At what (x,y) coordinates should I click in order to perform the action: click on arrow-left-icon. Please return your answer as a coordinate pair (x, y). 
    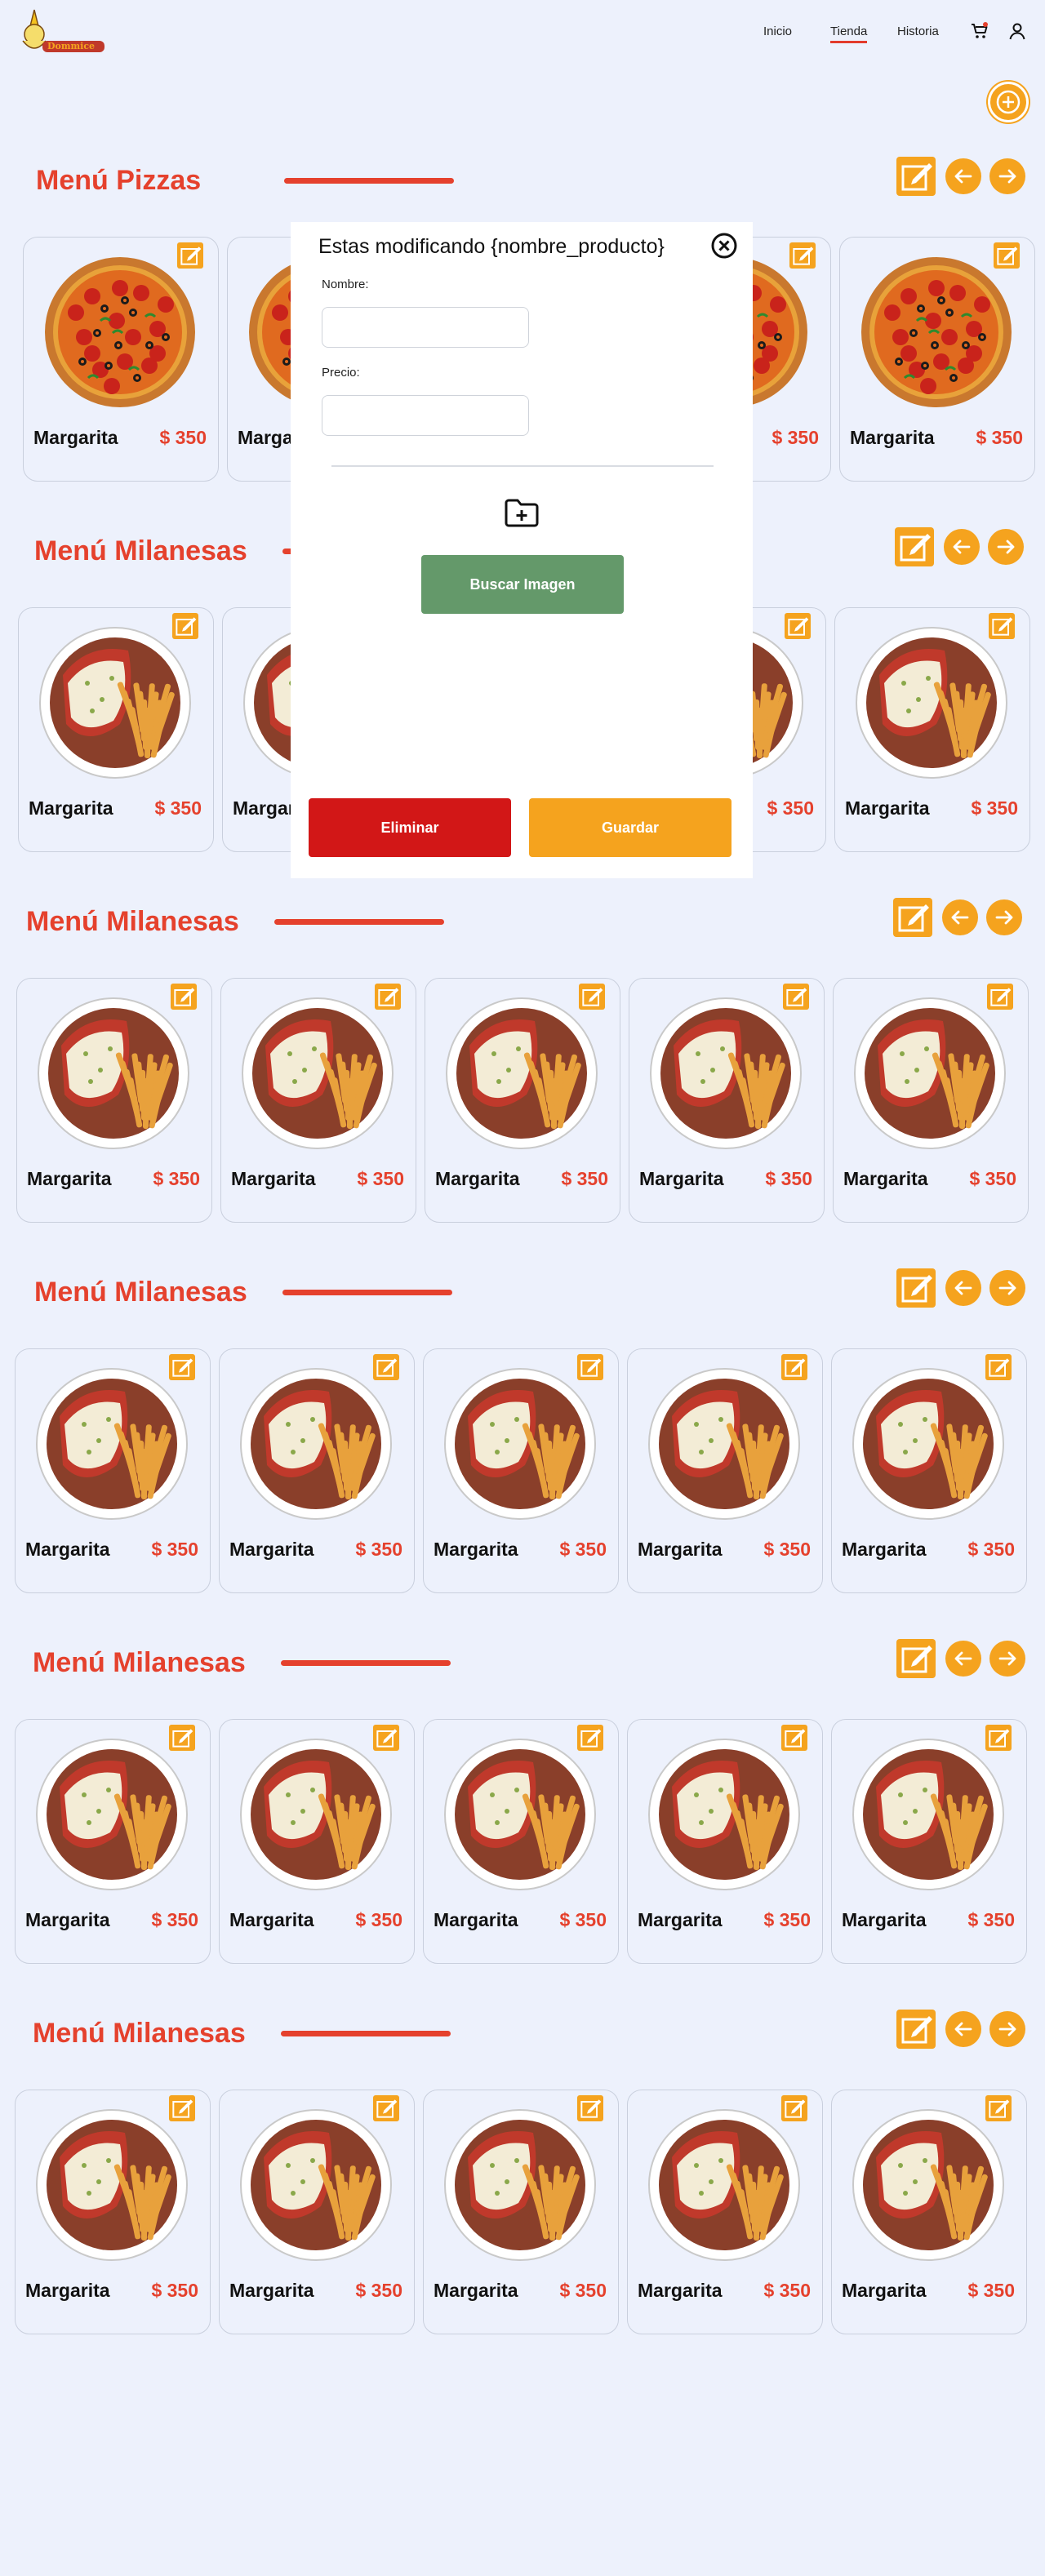
    Looking at the image, I should click on (963, 183).